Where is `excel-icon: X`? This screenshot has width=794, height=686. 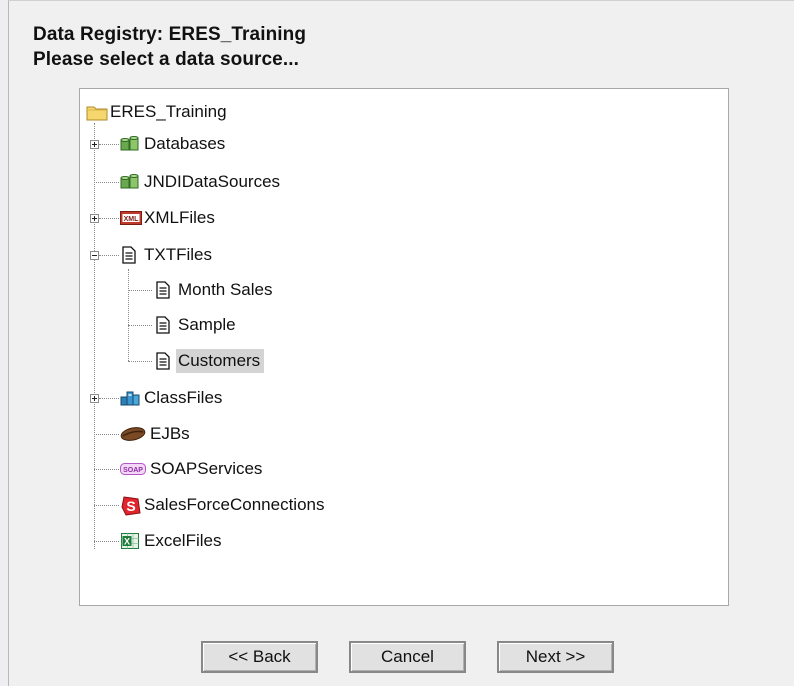 excel-icon: X is located at coordinates (130, 541).